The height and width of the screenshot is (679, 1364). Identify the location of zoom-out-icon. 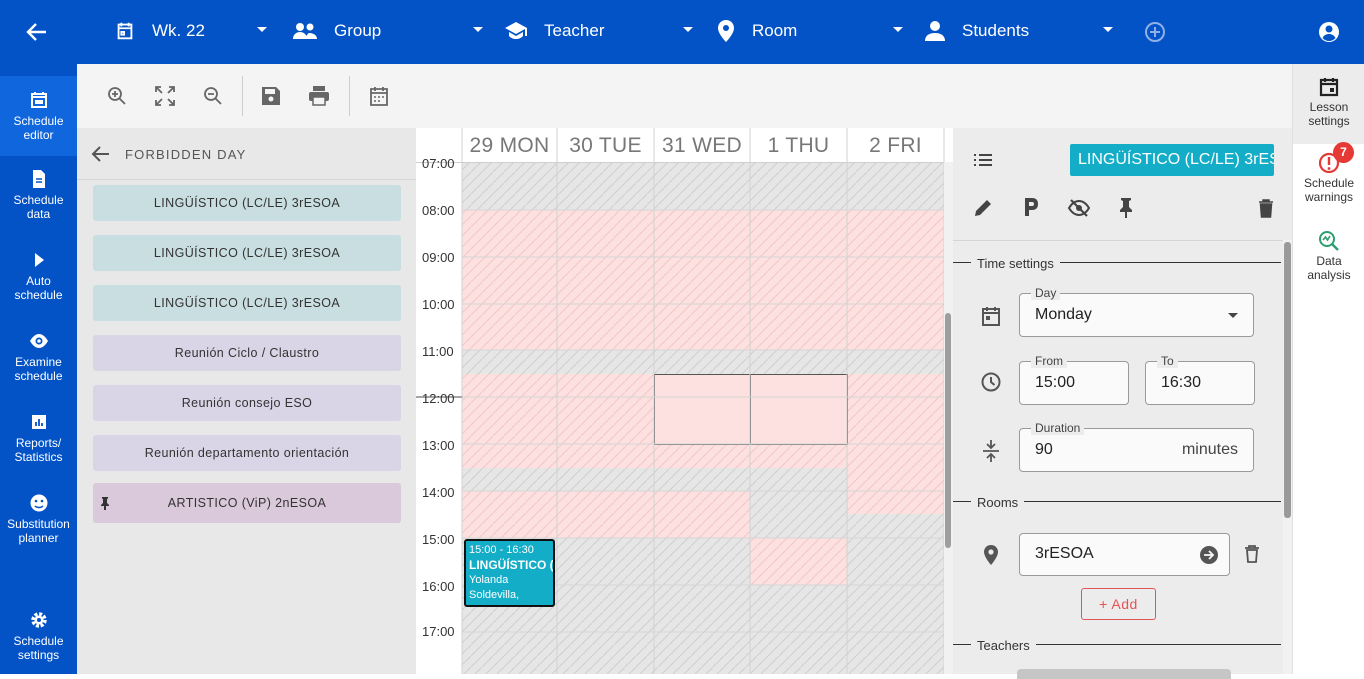
(213, 96).